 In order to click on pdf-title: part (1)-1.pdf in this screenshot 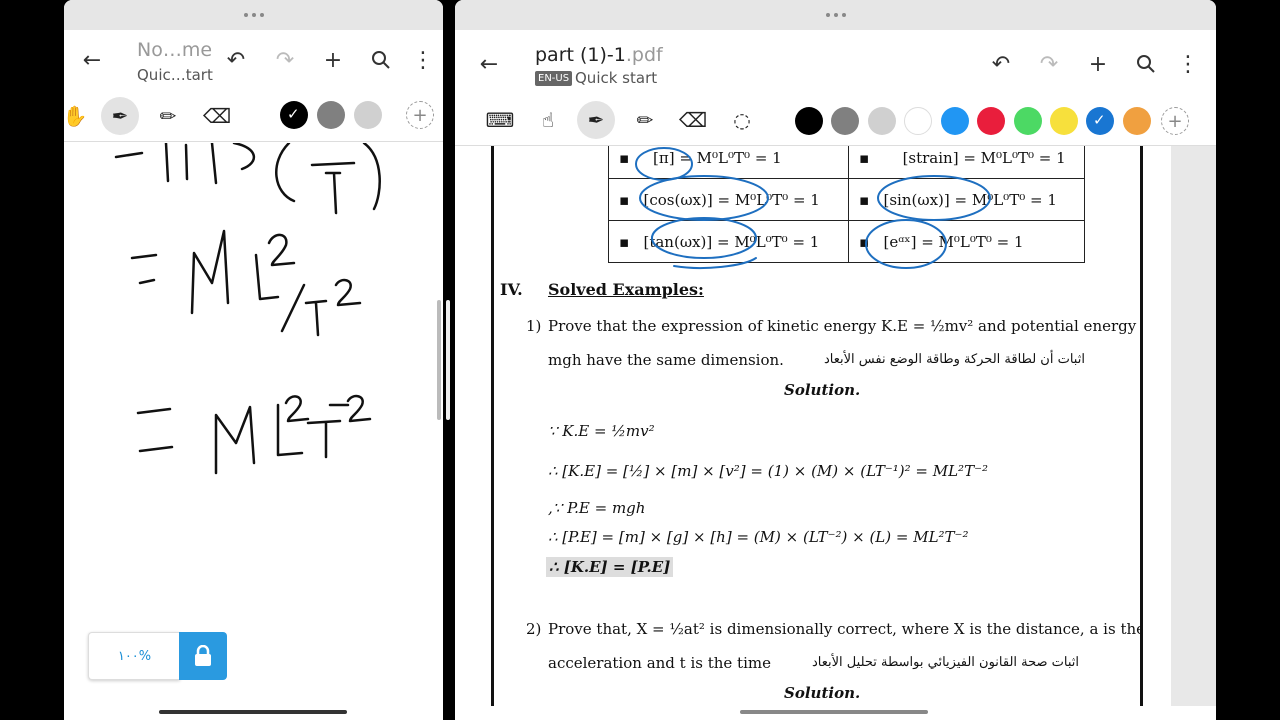, I will do `click(599, 55)`.